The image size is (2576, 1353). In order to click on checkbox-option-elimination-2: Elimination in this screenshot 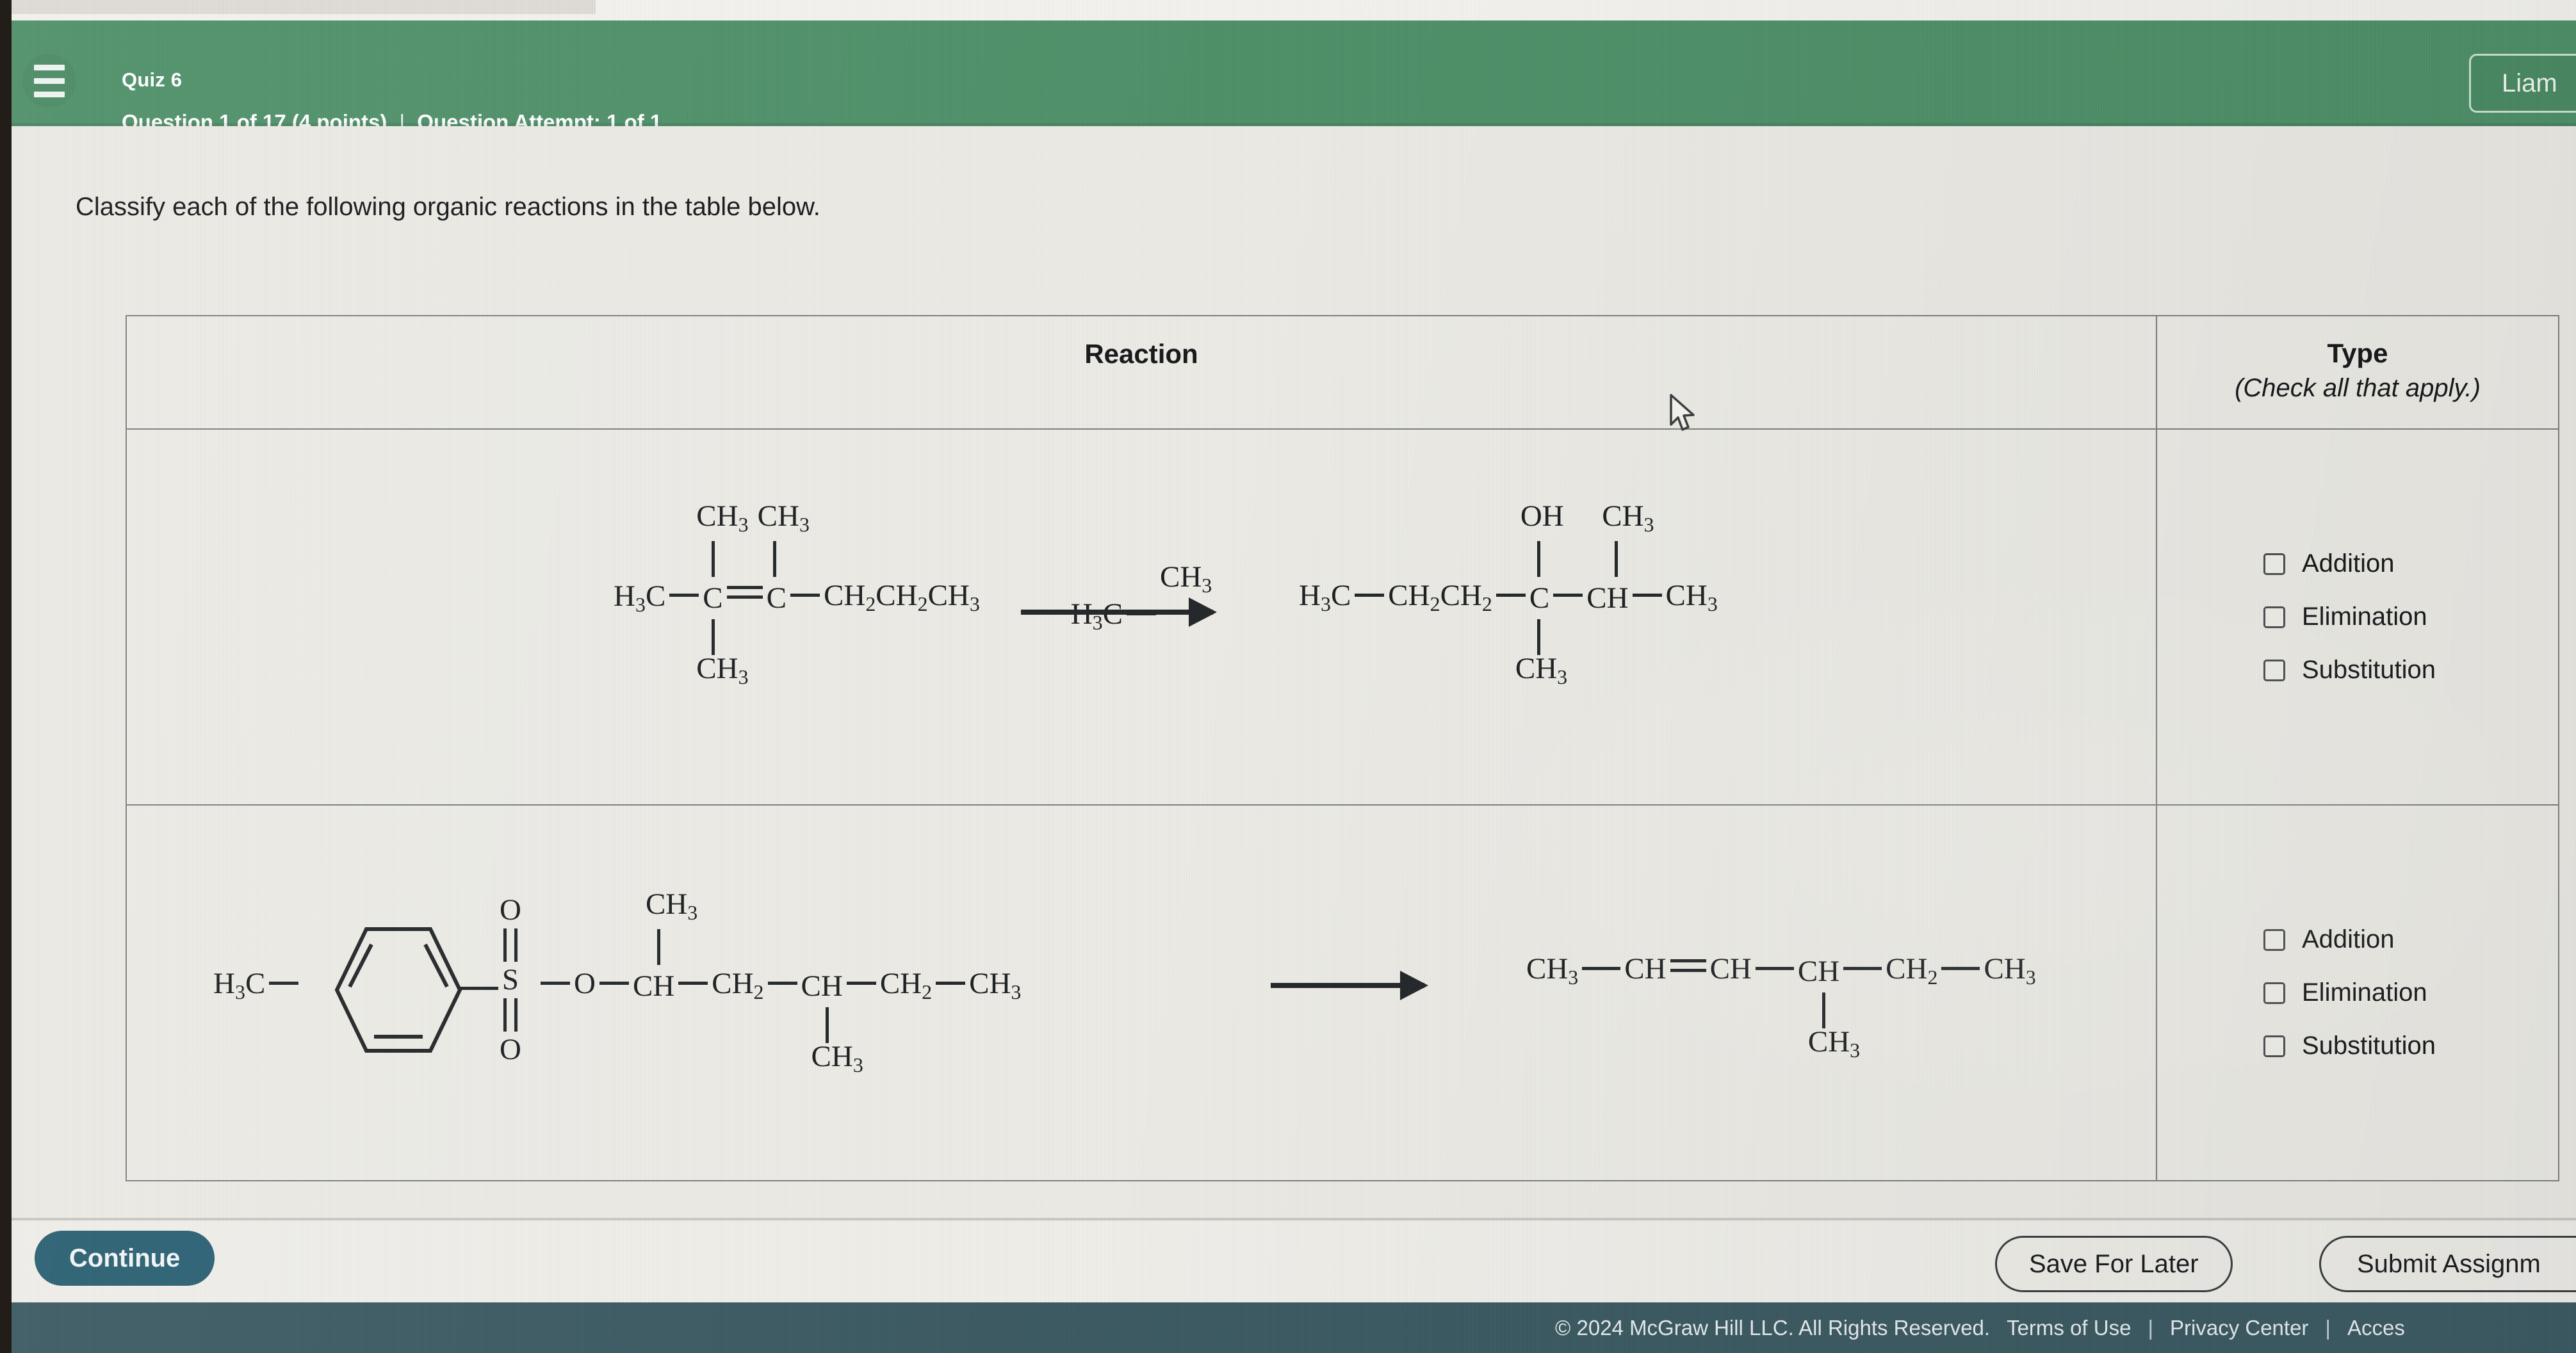, I will do `click(2410, 992)`.